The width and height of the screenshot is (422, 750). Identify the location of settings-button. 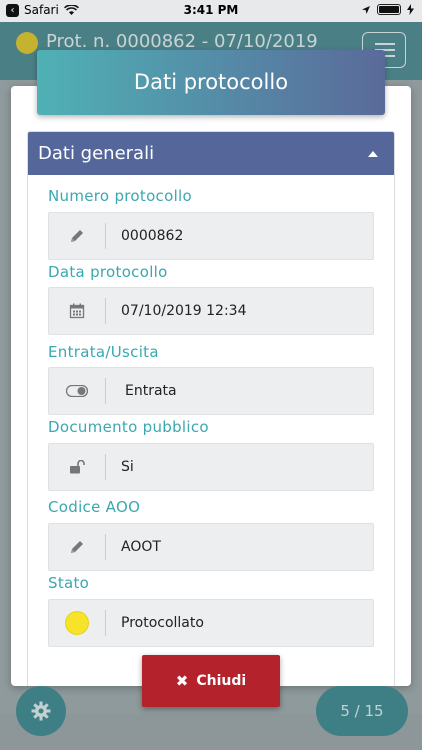
(41, 711).